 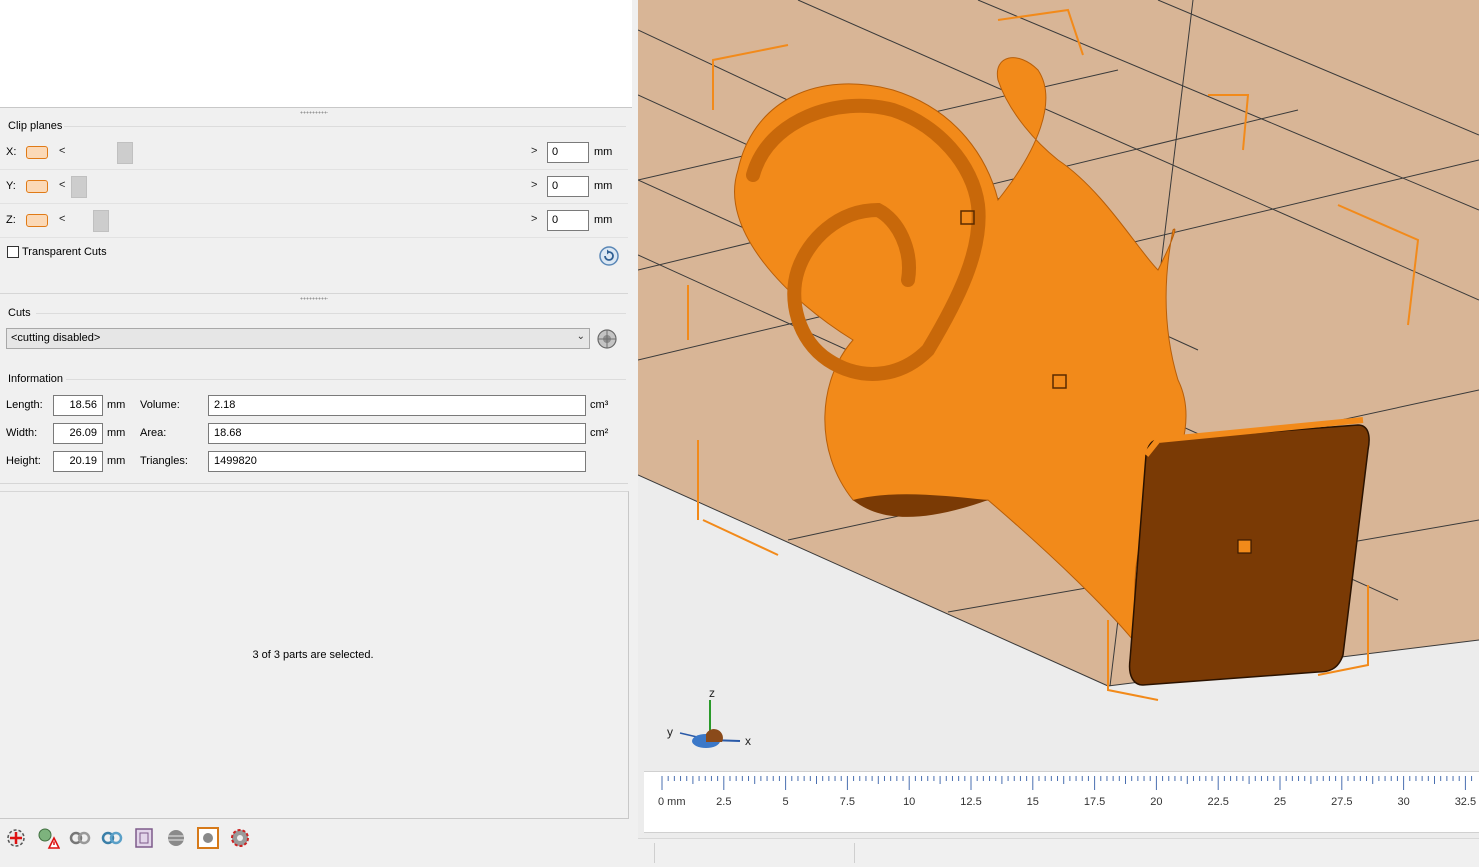 What do you see at coordinates (909, 802) in the screenshot?
I see `ruler-label: 10` at bounding box center [909, 802].